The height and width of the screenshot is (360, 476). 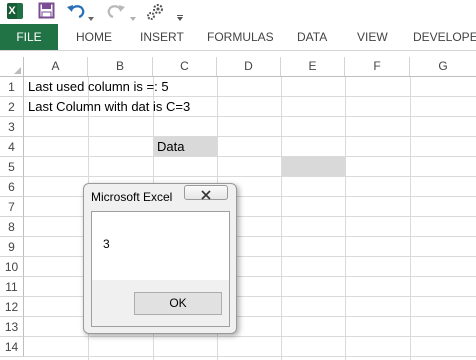 I want to click on row-header-5: 5, so click(x=12, y=167).